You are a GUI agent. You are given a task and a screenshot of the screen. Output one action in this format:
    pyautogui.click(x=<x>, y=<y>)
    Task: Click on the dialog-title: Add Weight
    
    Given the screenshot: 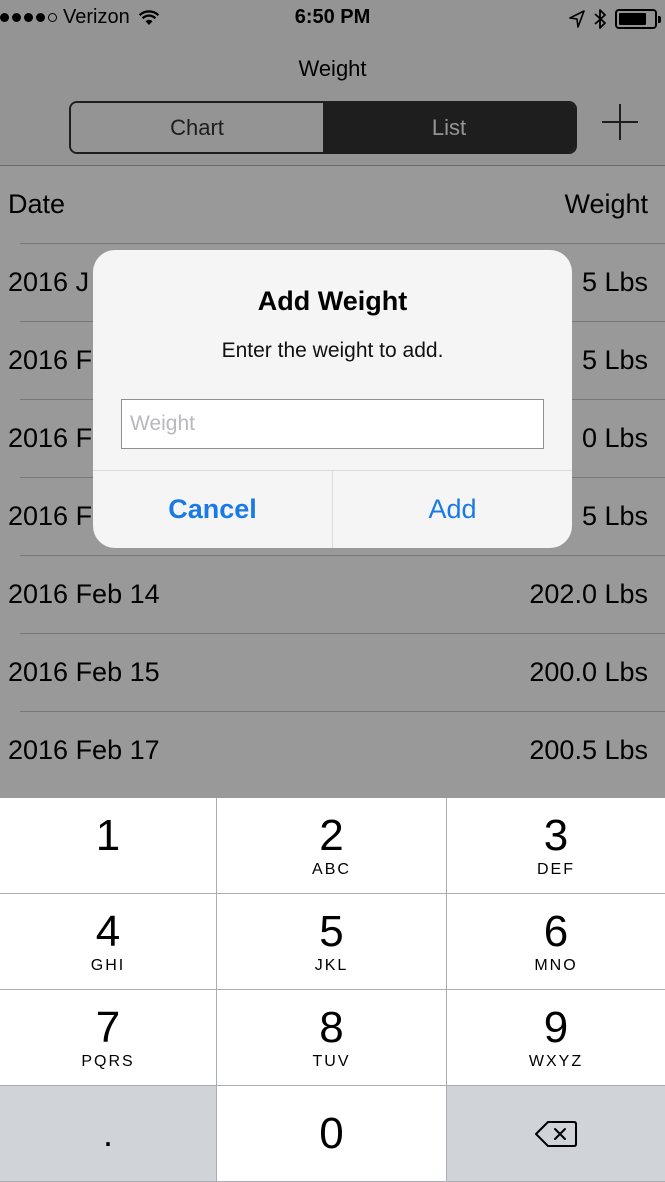 What is the action you would take?
    pyautogui.click(x=332, y=301)
    